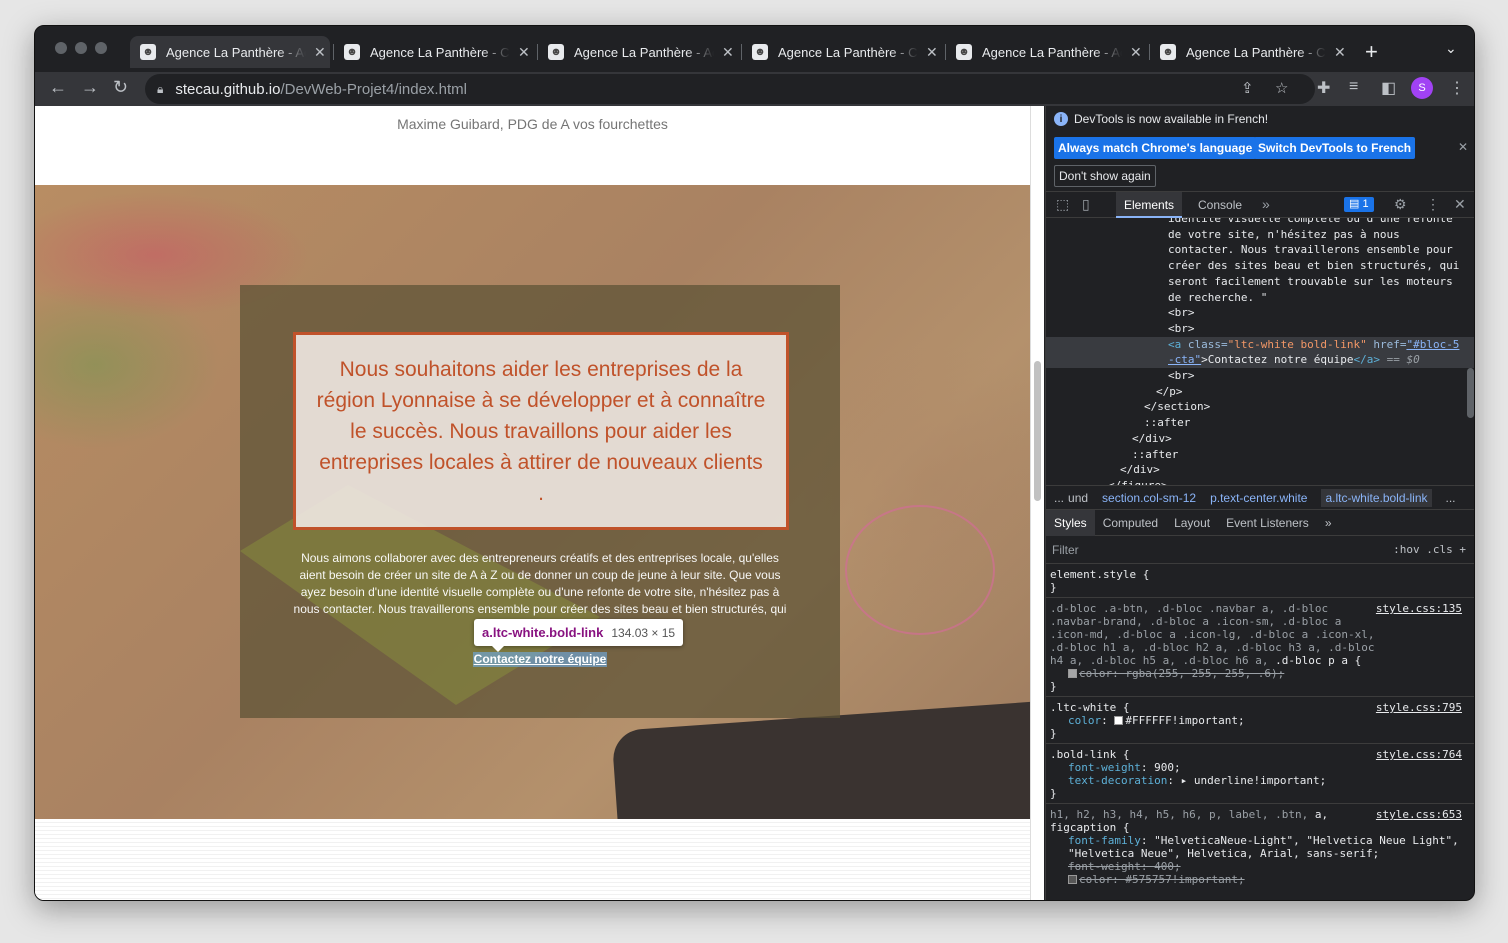 This screenshot has height=943, width=1508. Describe the element at coordinates (1376, 497) in the screenshot. I see `breadcrumb-current: a.ltc-white.bold-link` at that location.